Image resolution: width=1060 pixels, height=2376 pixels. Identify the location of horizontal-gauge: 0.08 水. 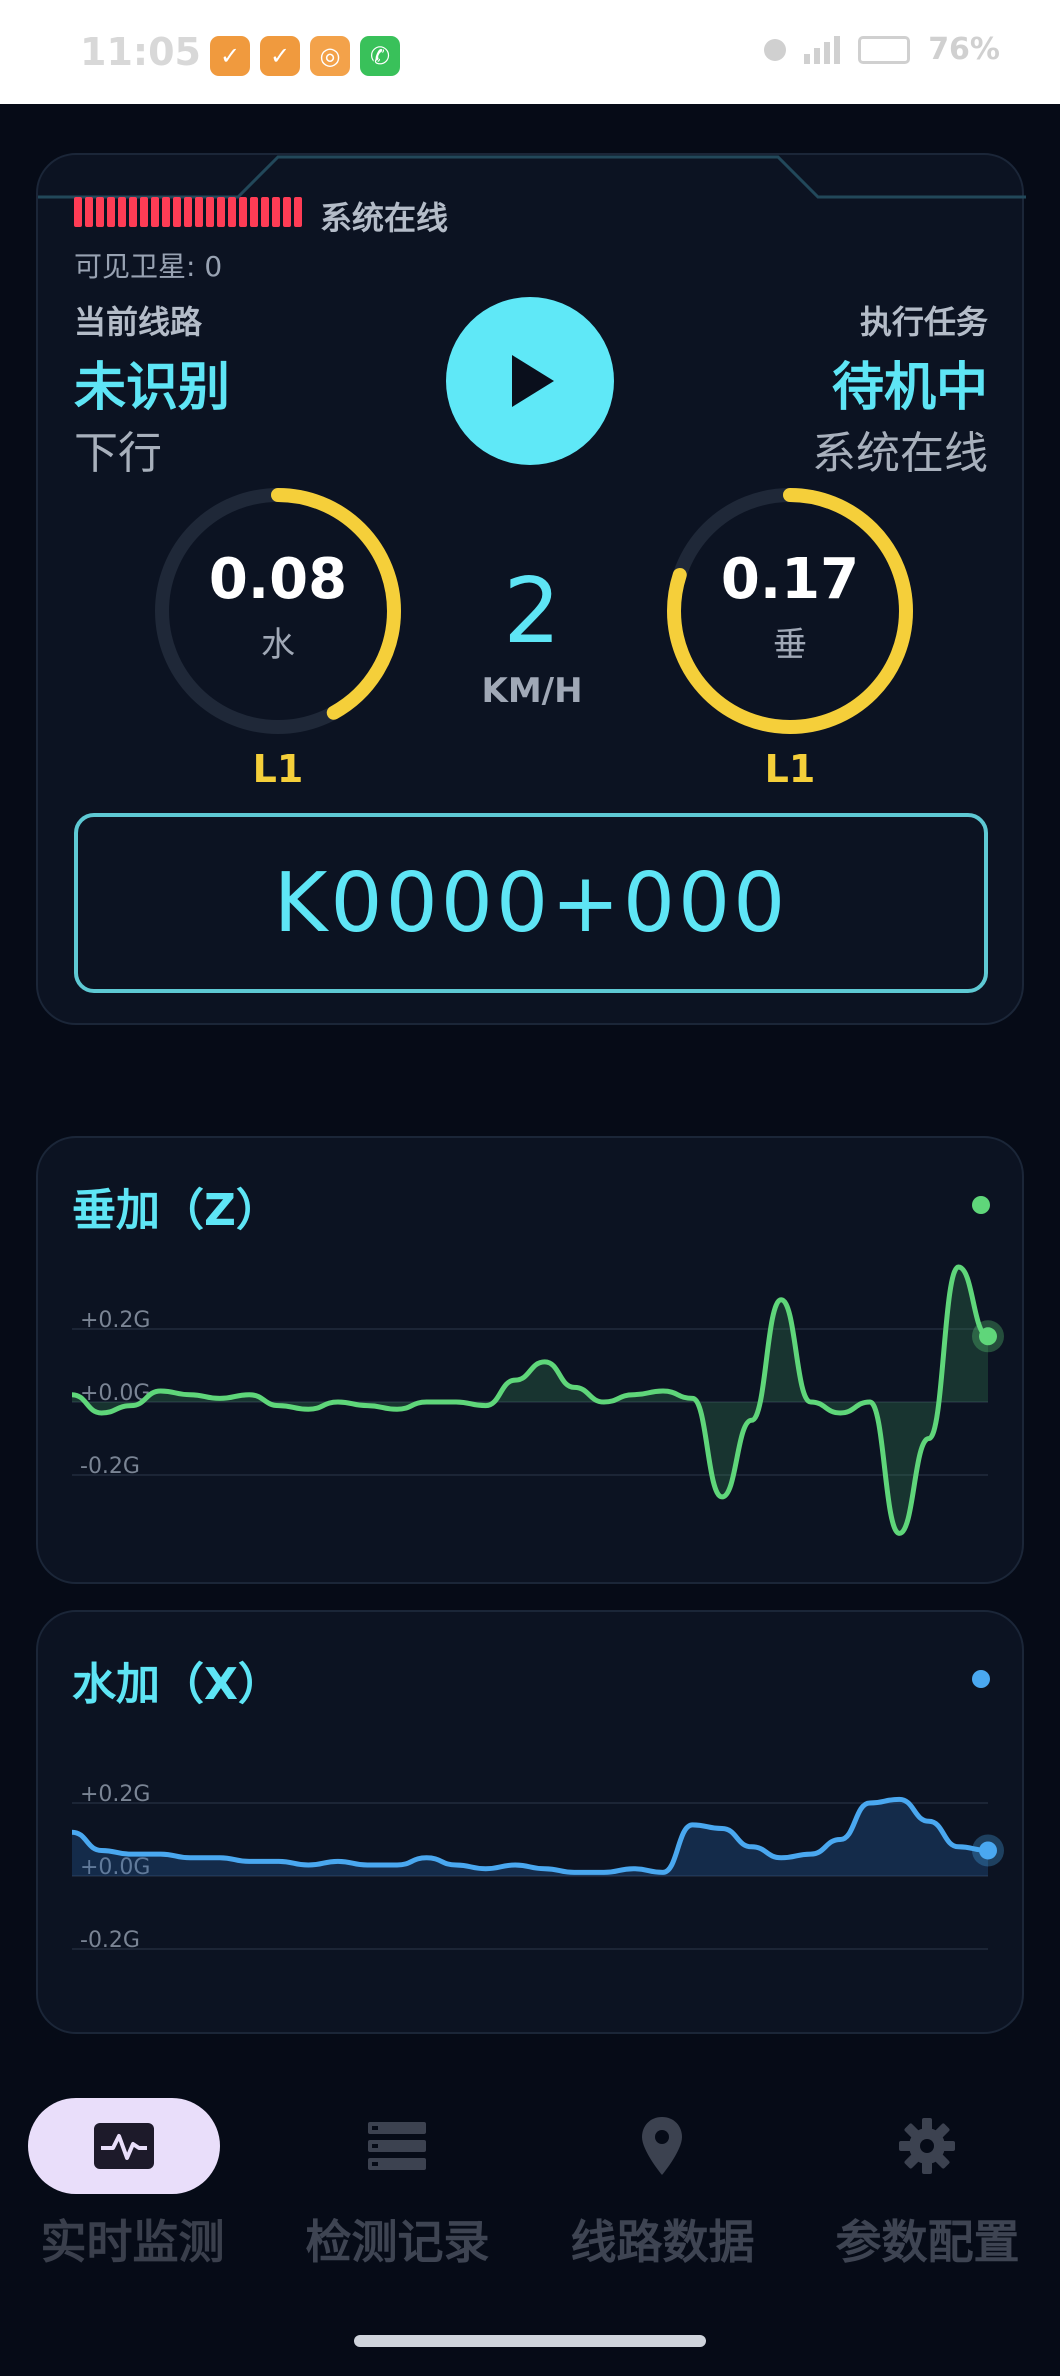
(278, 611).